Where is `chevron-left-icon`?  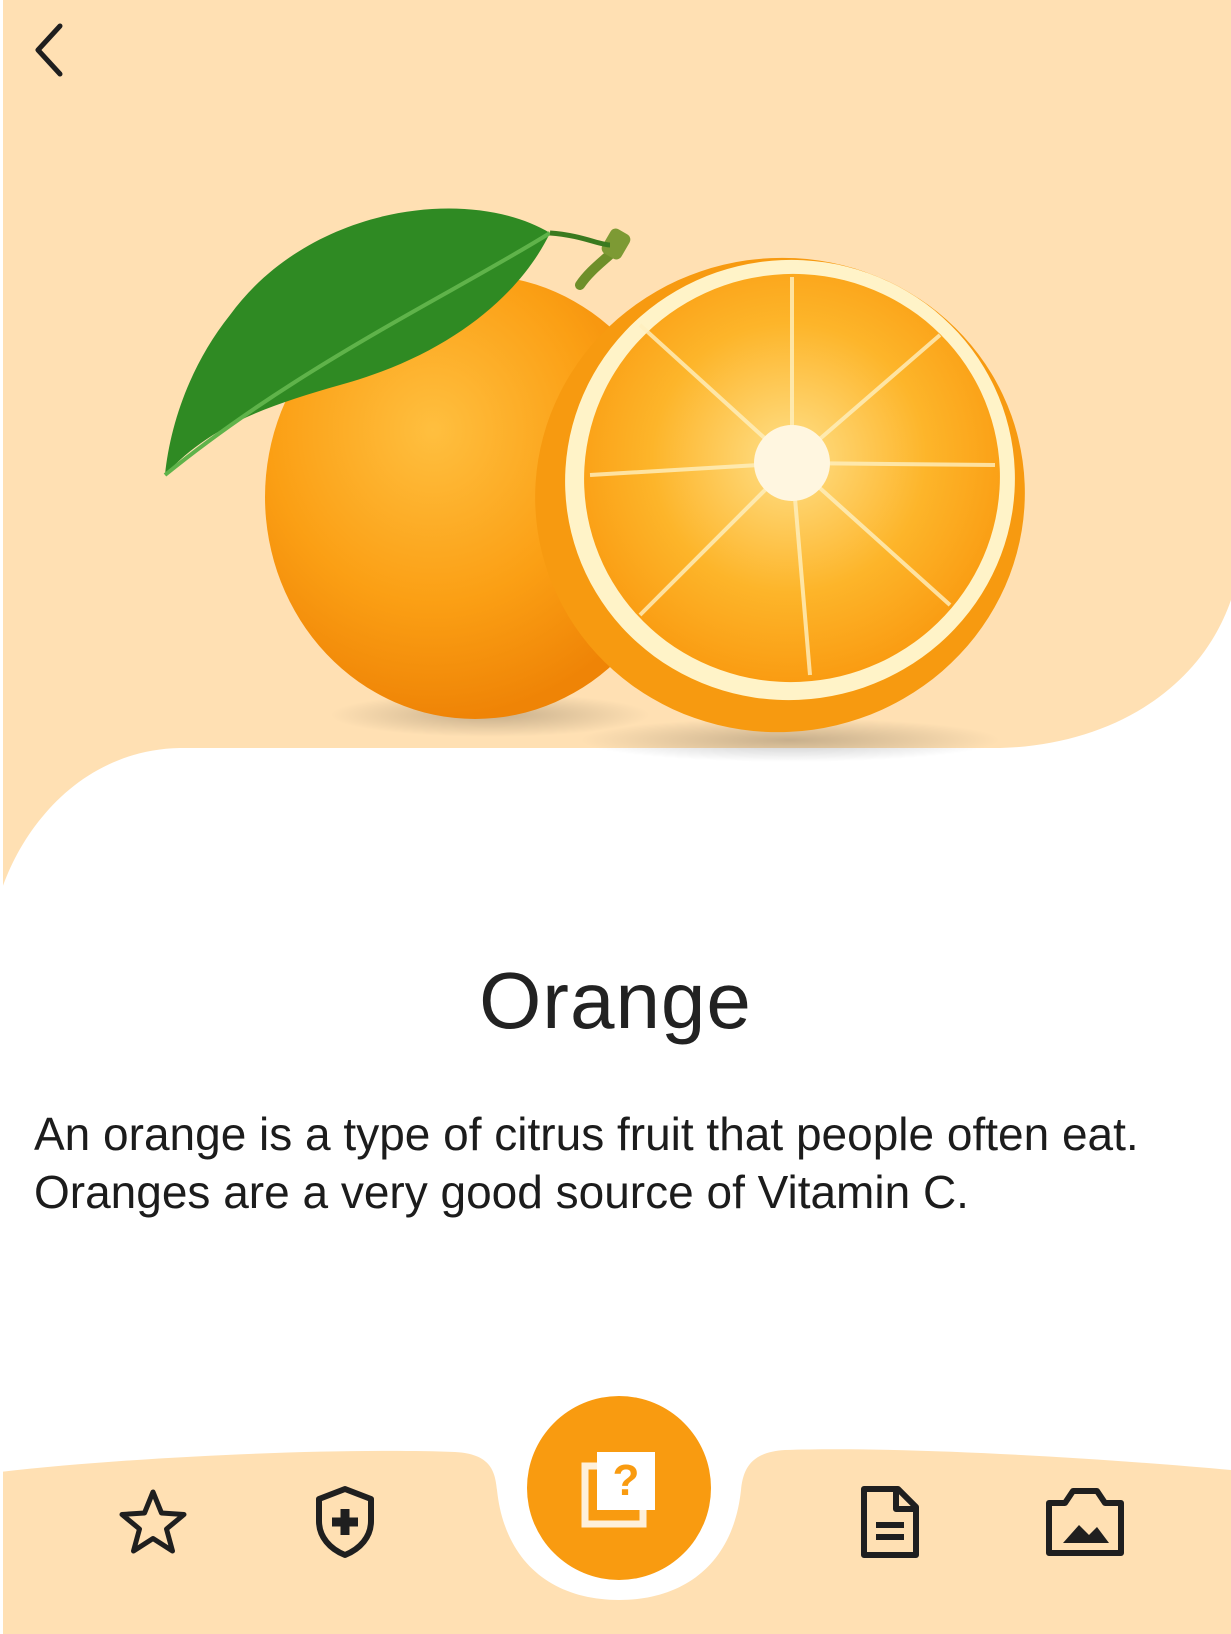
chevron-left-icon is located at coordinates (49, 50).